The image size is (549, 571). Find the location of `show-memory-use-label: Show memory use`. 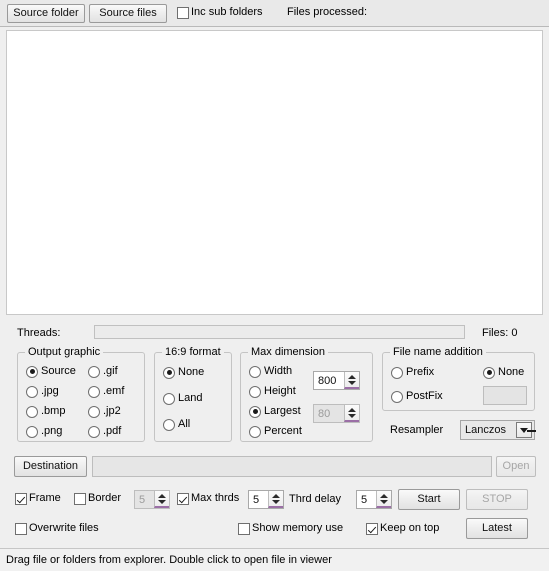

show-memory-use-label: Show memory use is located at coordinates (298, 528).